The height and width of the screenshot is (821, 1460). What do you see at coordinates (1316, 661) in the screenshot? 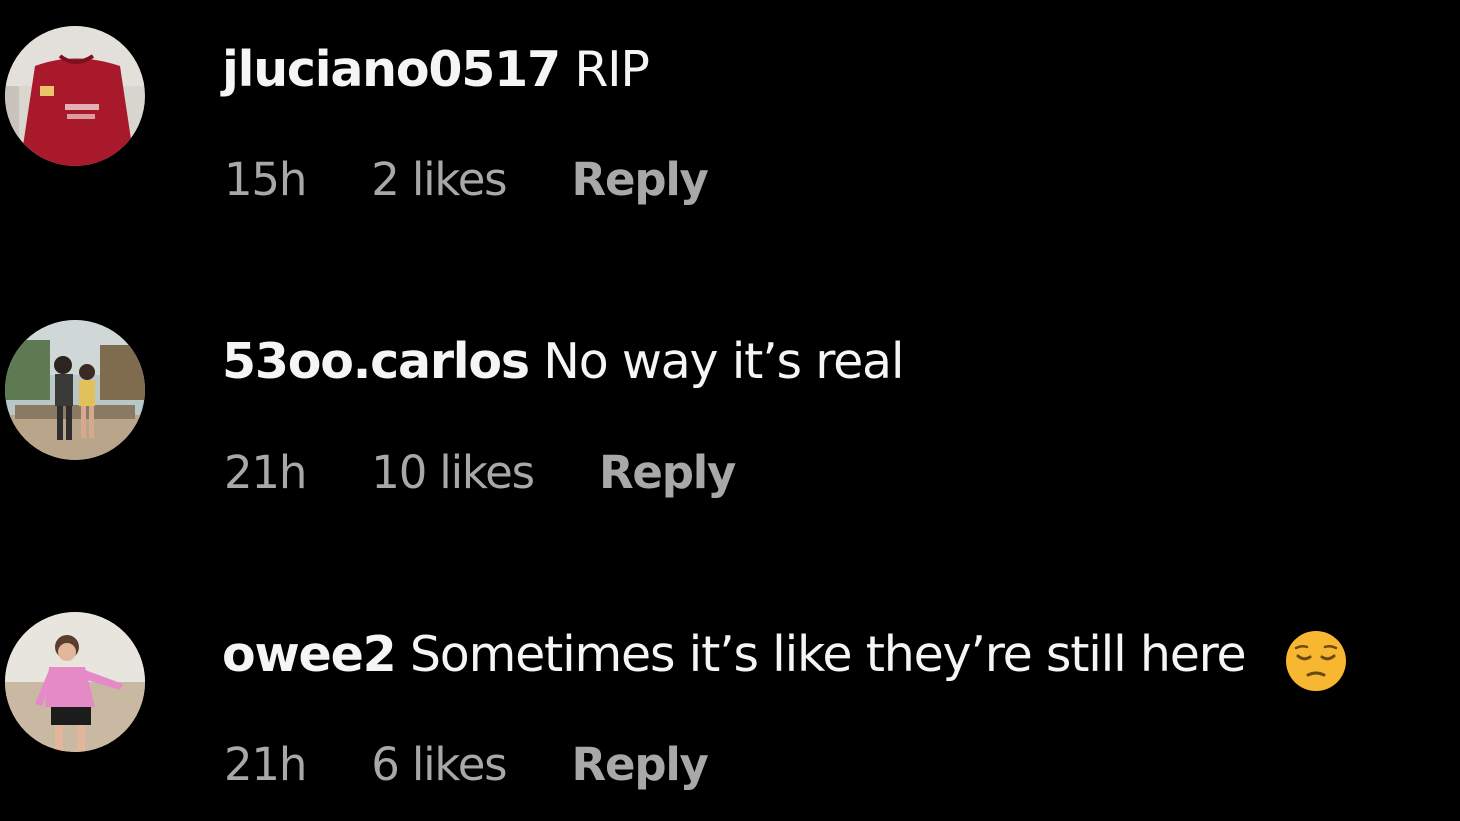
I see `pensive-face-emoji-icon` at bounding box center [1316, 661].